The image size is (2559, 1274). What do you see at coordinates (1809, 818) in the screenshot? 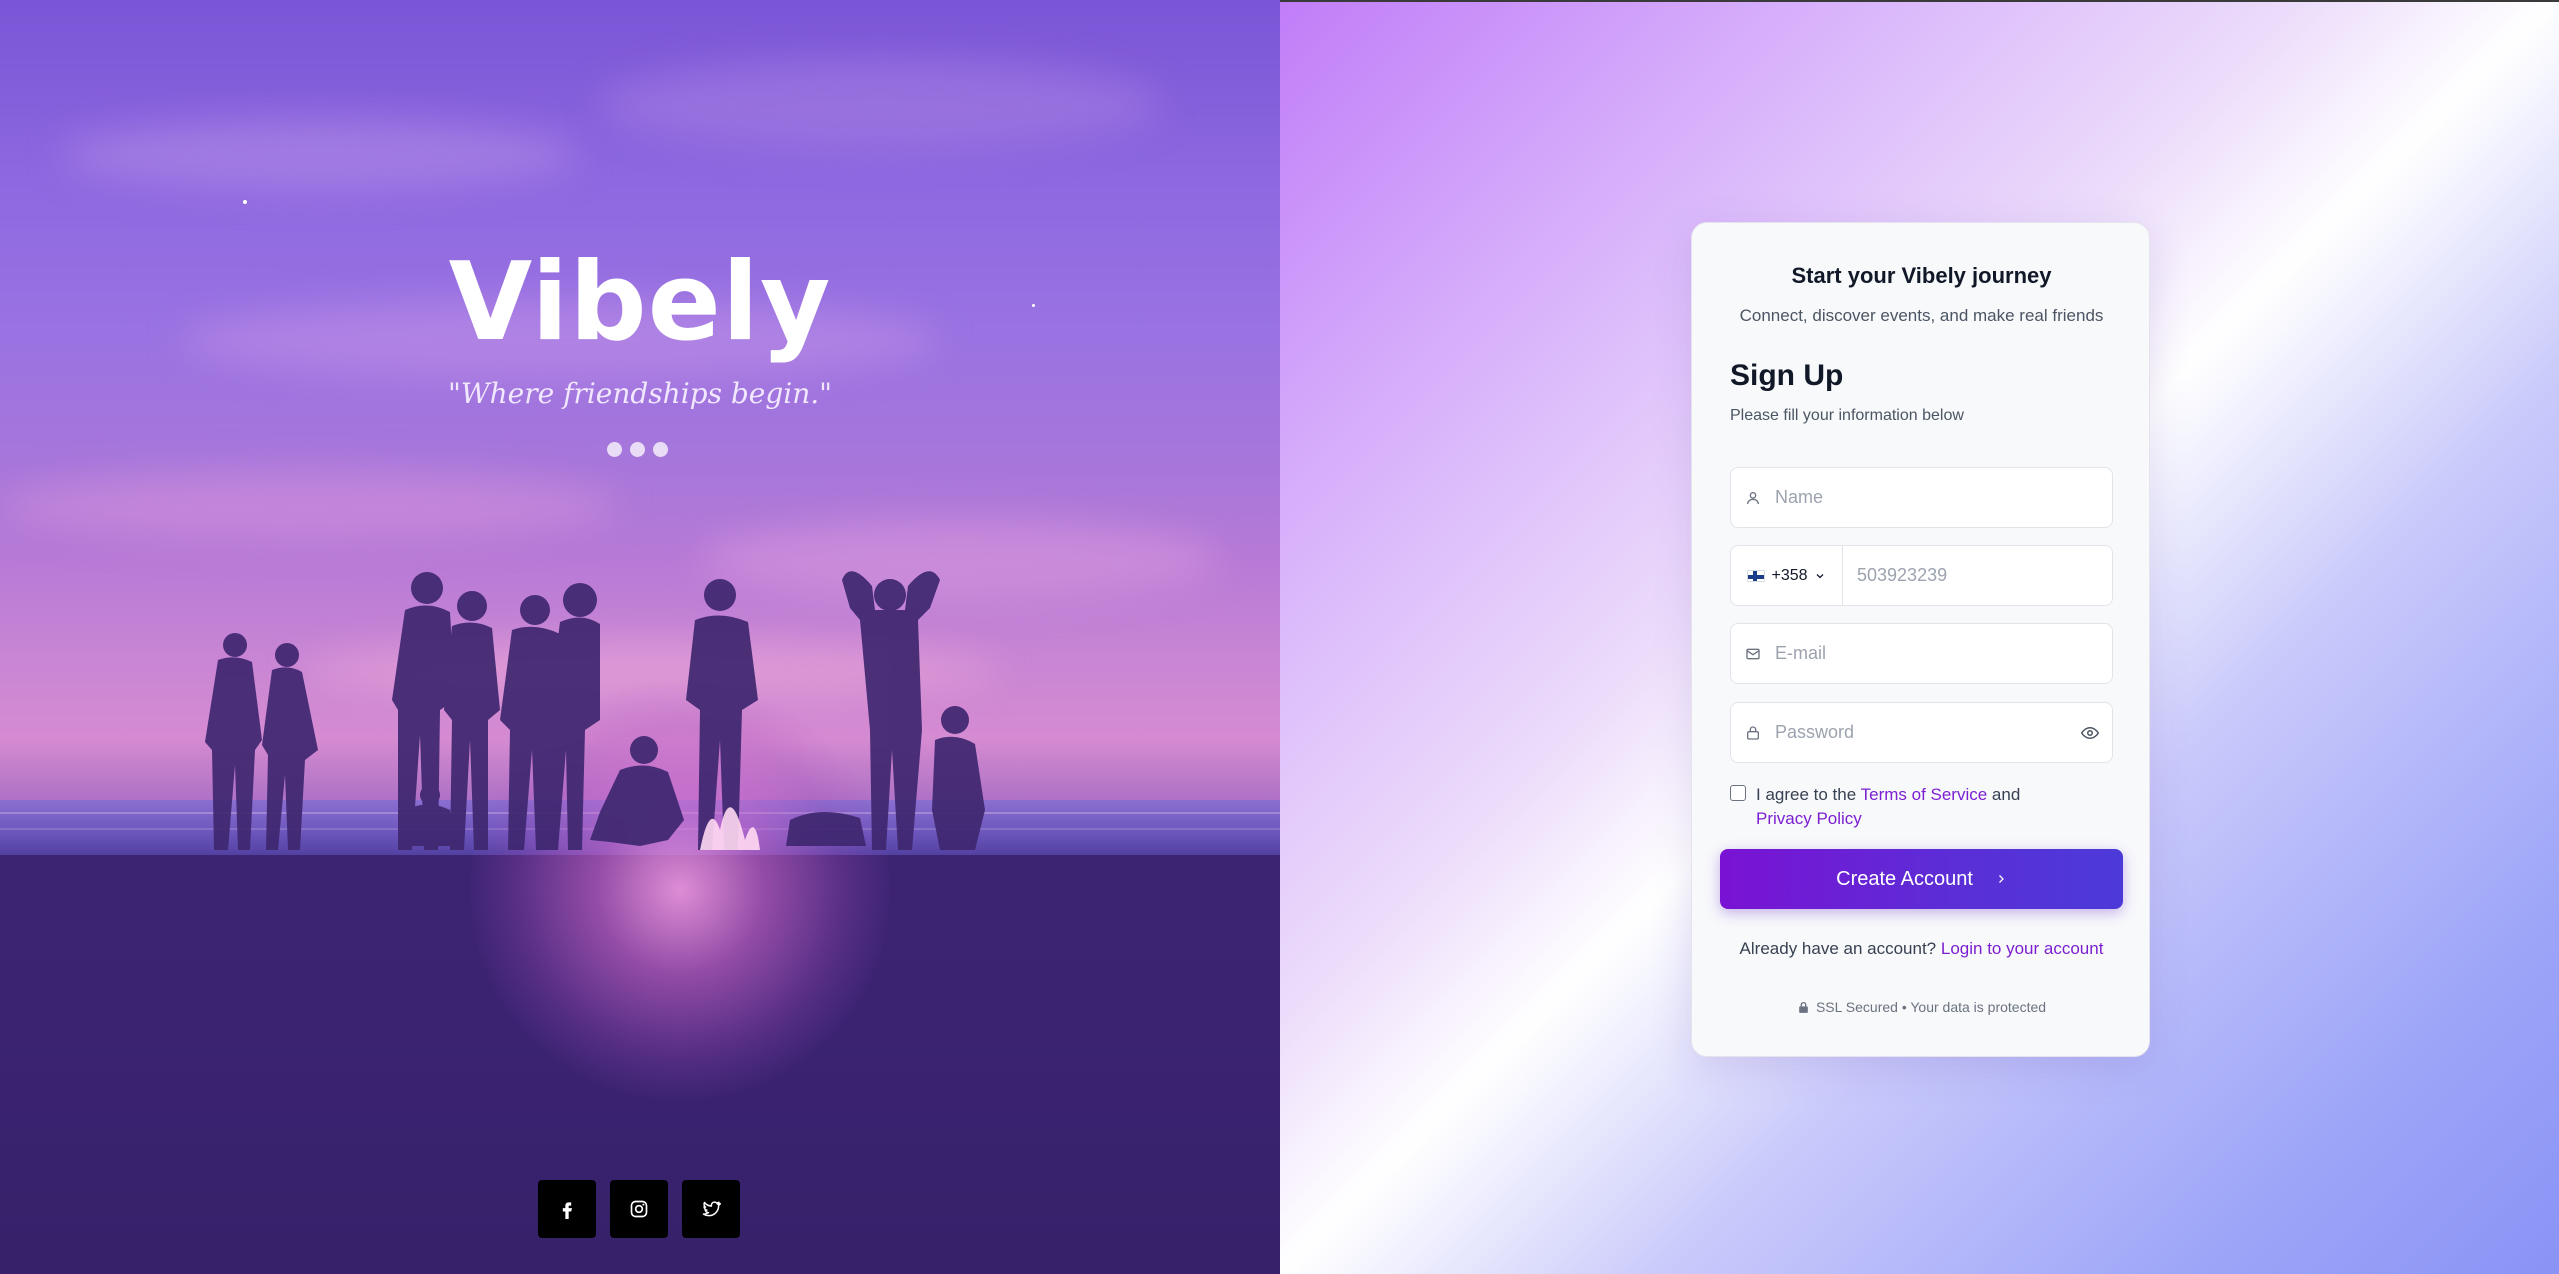
I see `privacy-policy-link: Privacy Policy` at bounding box center [1809, 818].